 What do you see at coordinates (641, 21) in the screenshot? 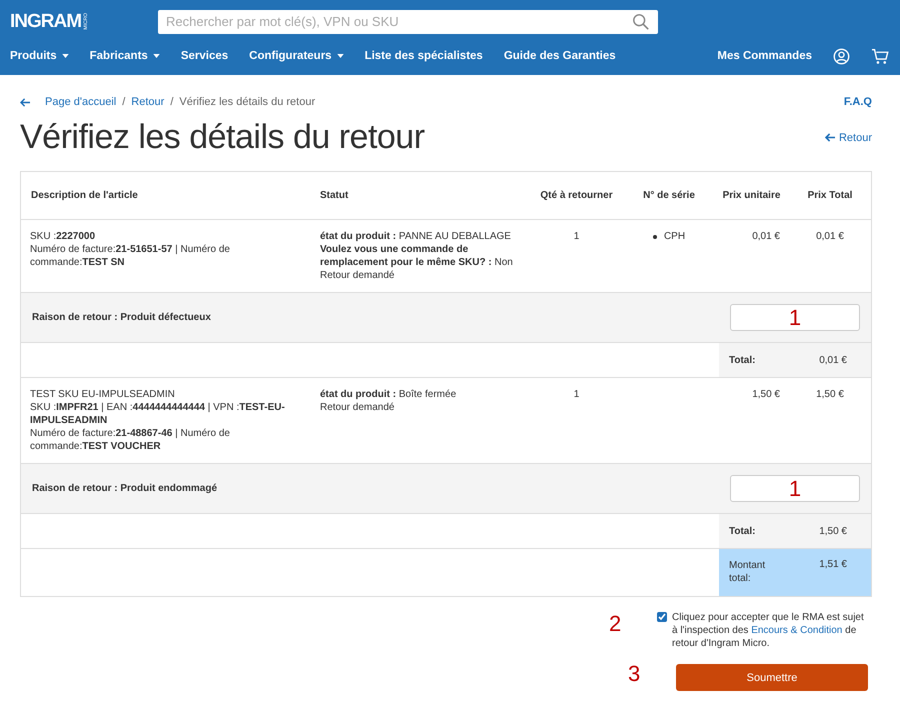
I see `search-icon` at bounding box center [641, 21].